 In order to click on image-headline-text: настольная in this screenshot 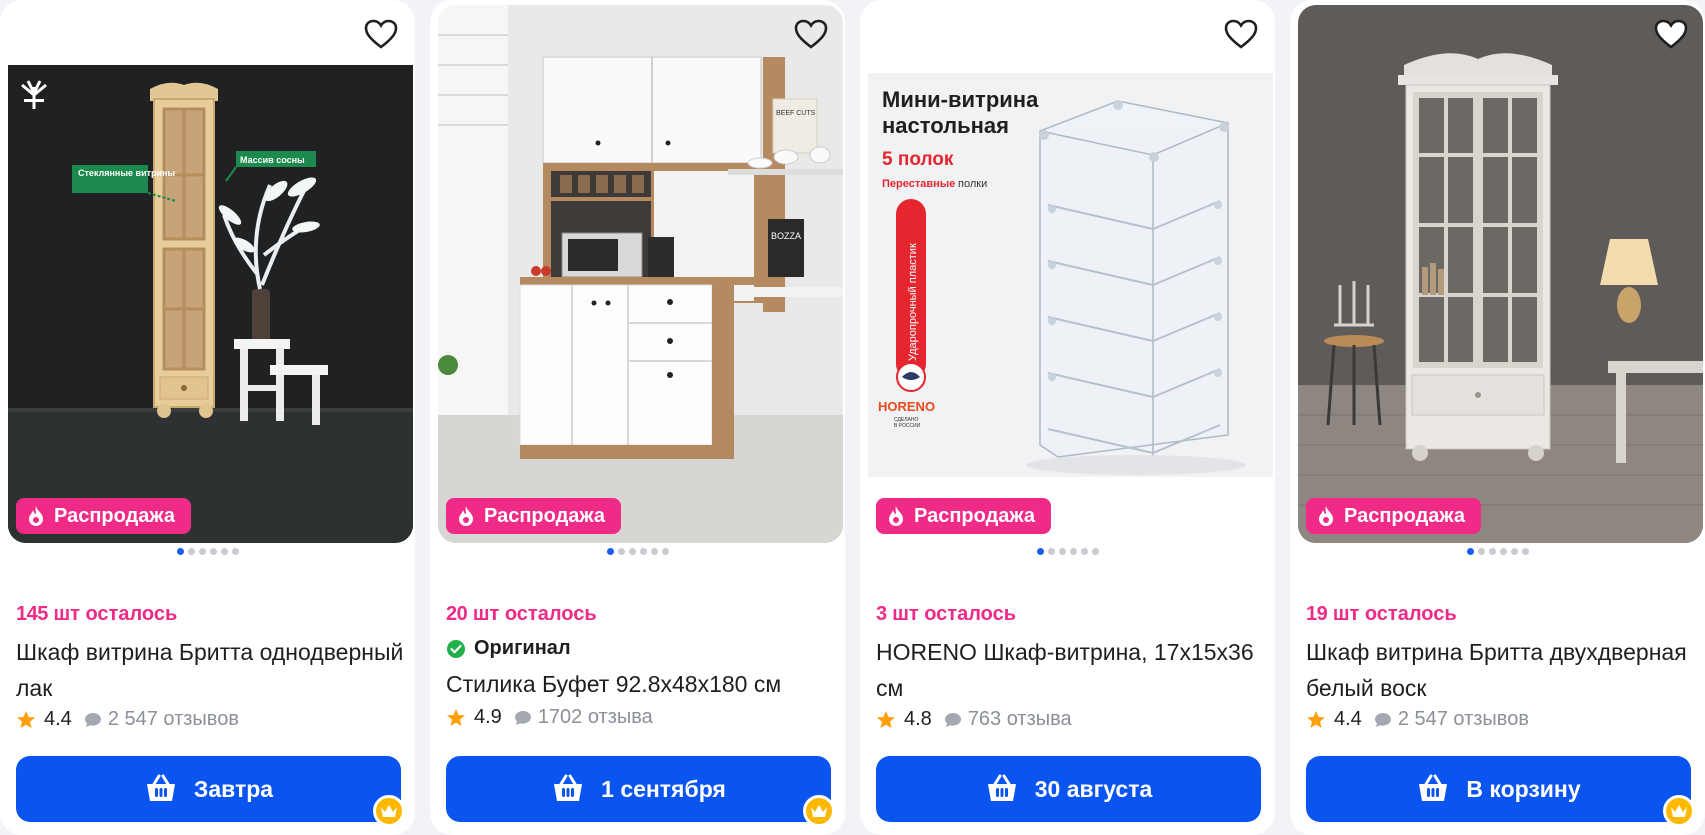, I will do `click(945, 125)`.